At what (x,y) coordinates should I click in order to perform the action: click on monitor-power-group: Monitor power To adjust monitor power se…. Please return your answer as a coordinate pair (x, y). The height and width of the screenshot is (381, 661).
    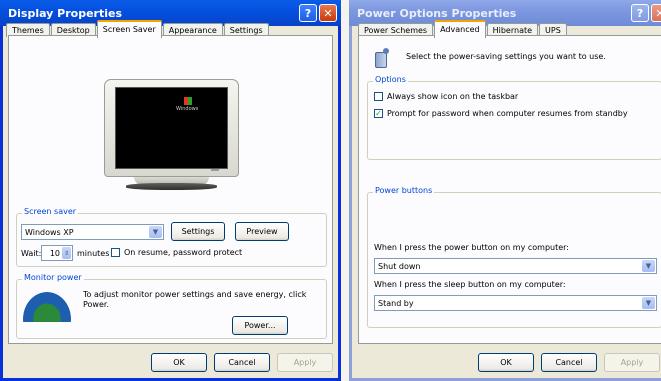
    Looking at the image, I should click on (171, 306).